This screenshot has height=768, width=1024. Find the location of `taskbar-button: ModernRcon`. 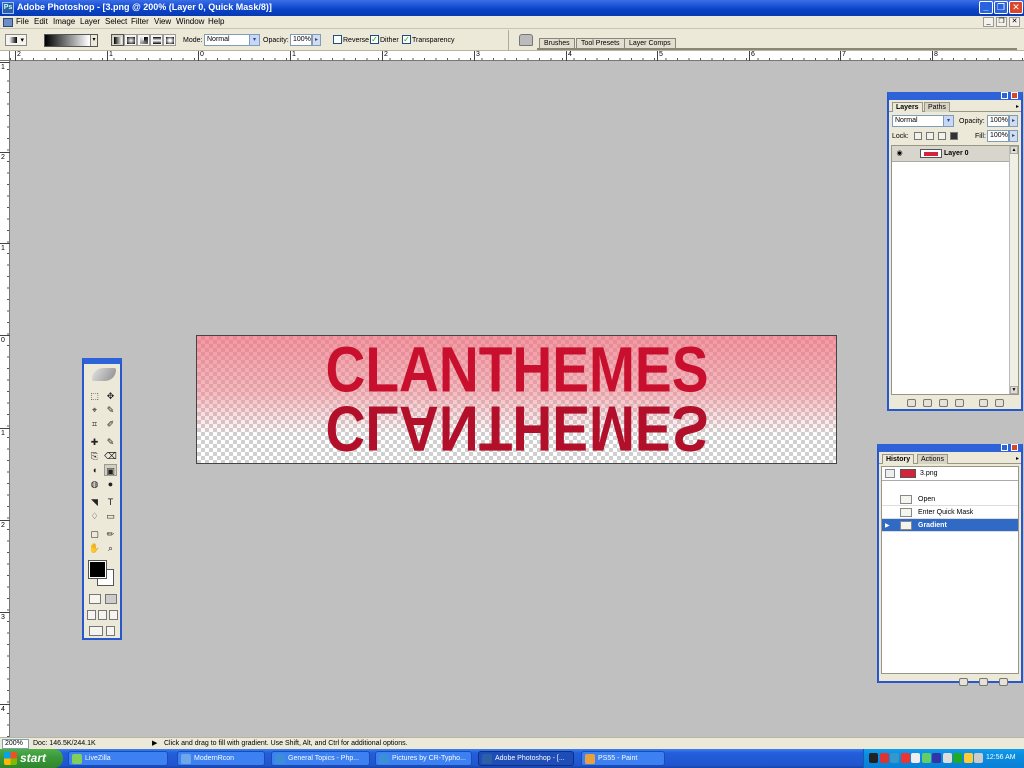

taskbar-button: ModernRcon is located at coordinates (221, 758).